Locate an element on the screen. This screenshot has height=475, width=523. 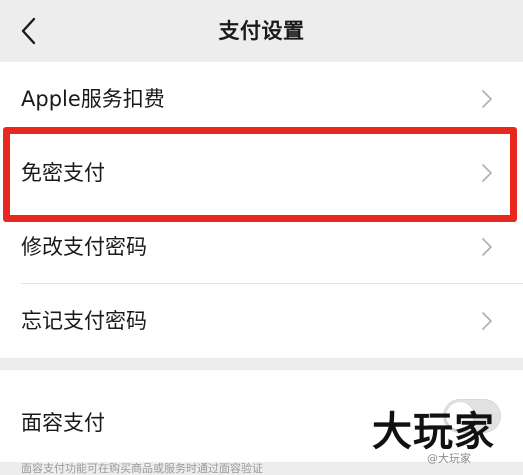
row-label: 忘记支付密码 is located at coordinates (84, 321).